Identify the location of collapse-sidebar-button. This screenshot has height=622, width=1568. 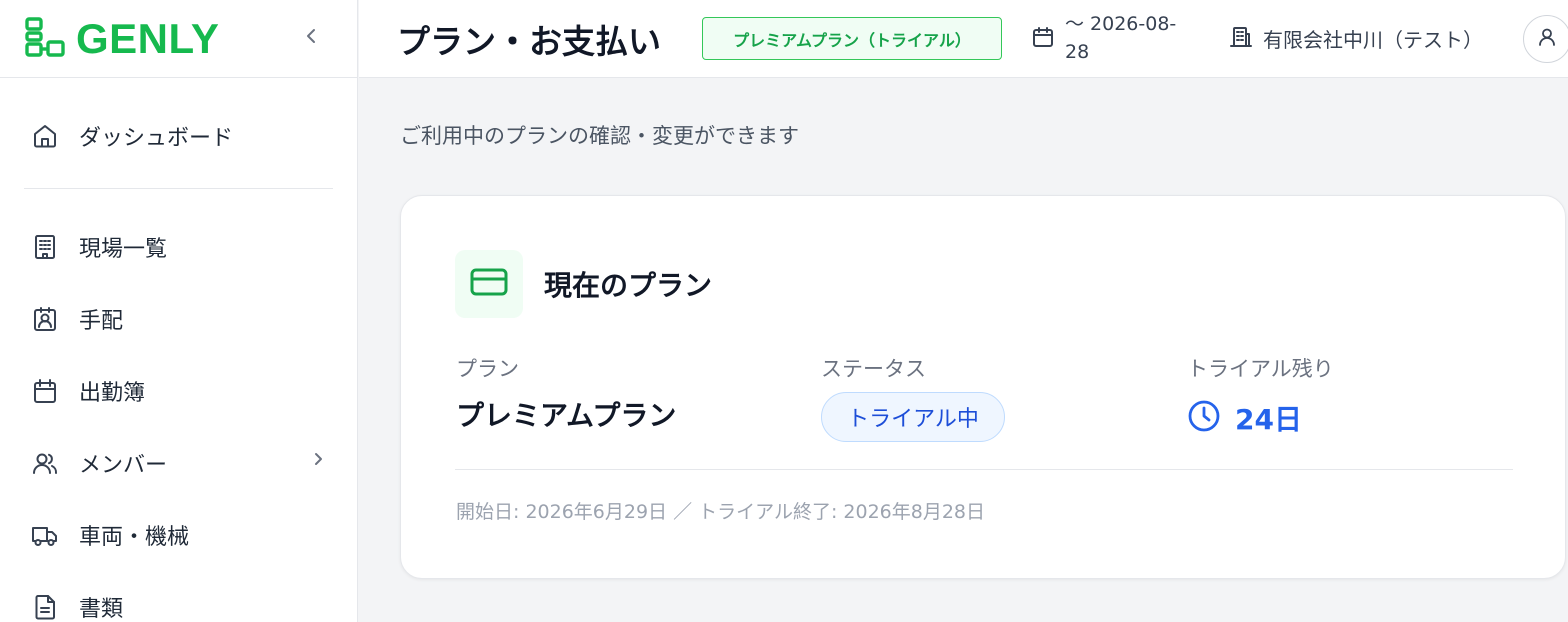
(311, 38).